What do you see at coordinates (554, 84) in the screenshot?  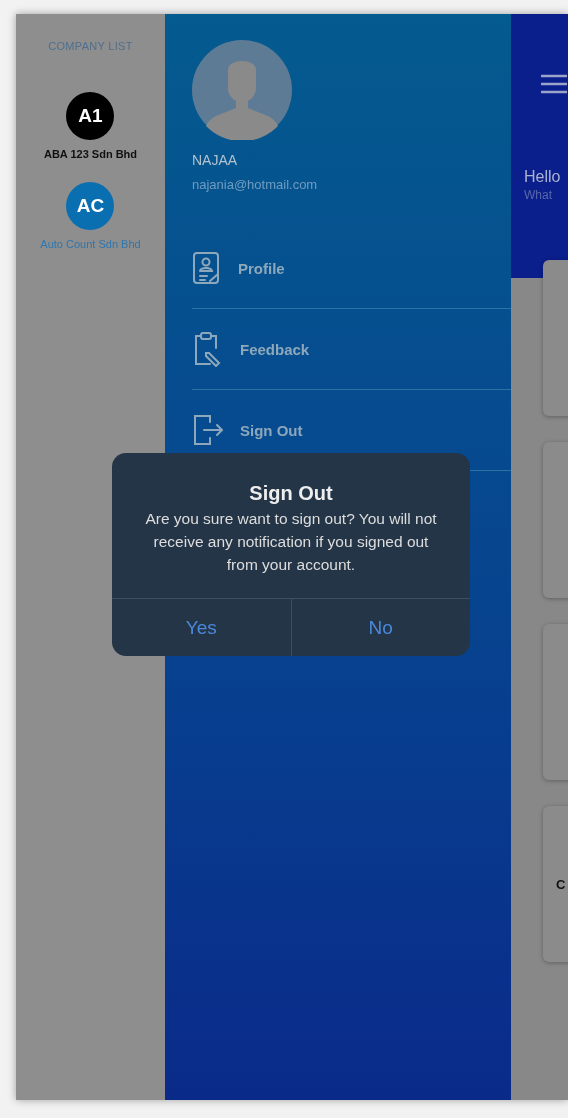 I see `menu-icon` at bounding box center [554, 84].